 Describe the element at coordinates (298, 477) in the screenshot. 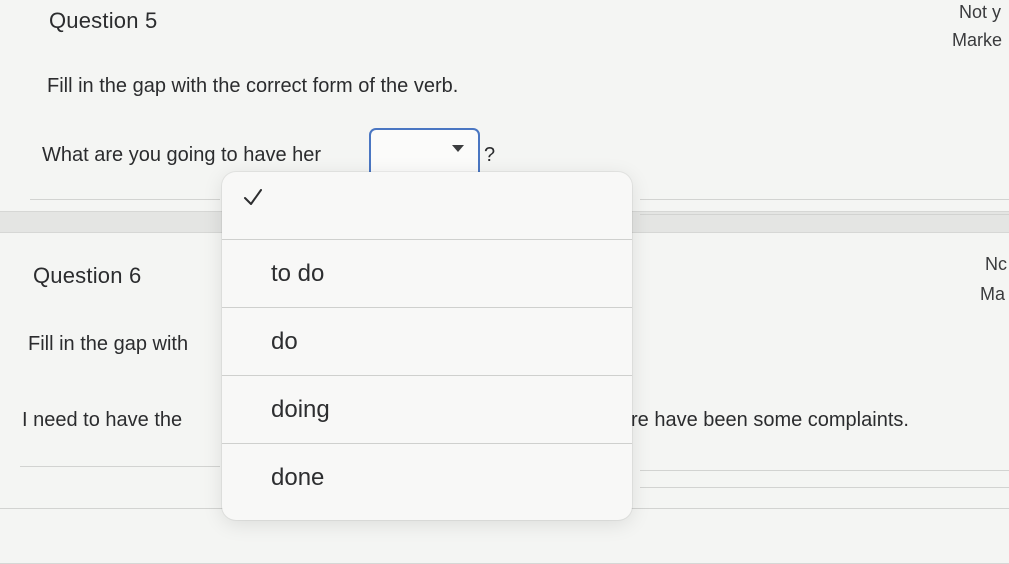

I see `option-label: done` at that location.